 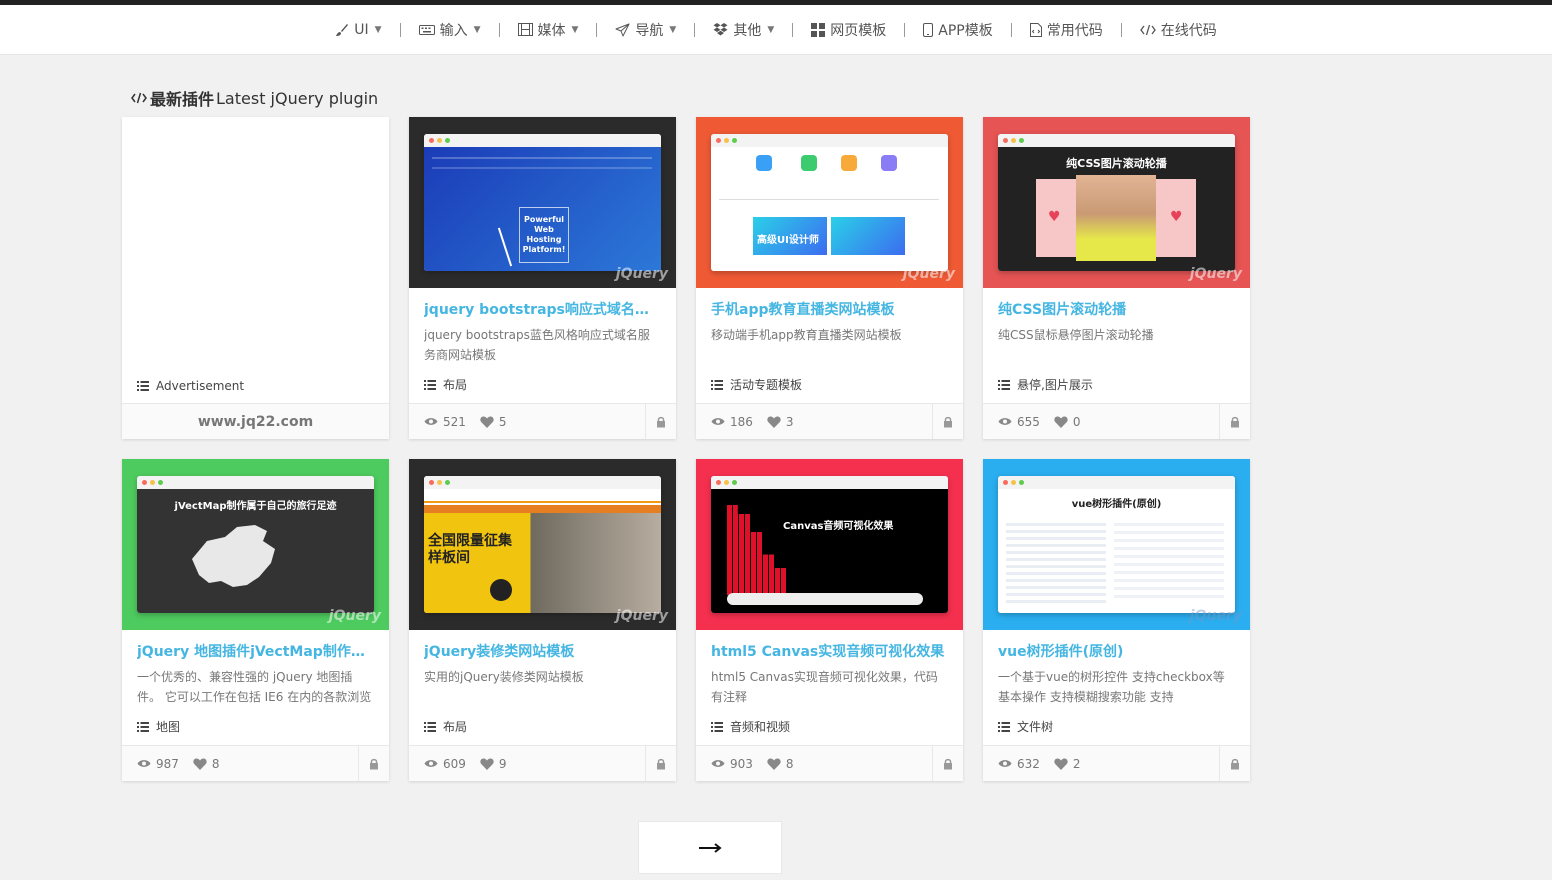 I want to click on grid-icon, so click(x=818, y=29).